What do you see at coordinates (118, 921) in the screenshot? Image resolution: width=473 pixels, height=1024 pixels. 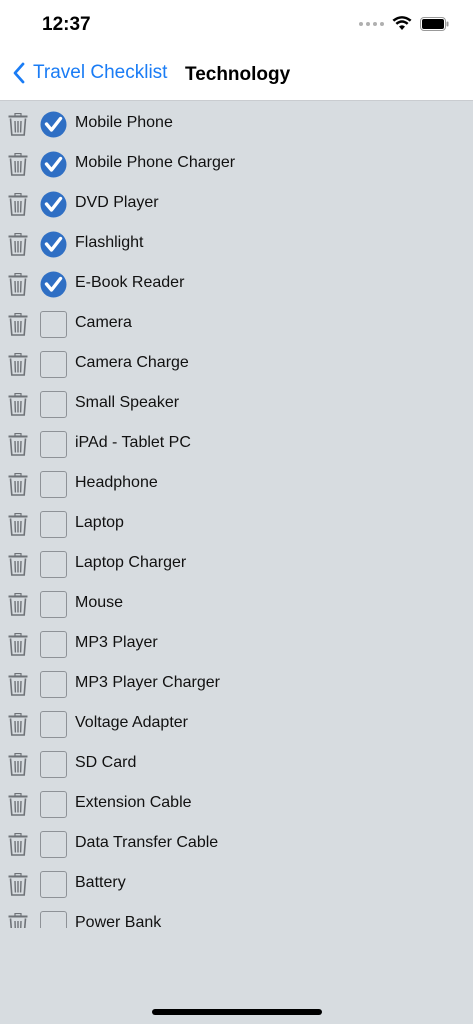 I see `item-label: Power Bank` at bounding box center [118, 921].